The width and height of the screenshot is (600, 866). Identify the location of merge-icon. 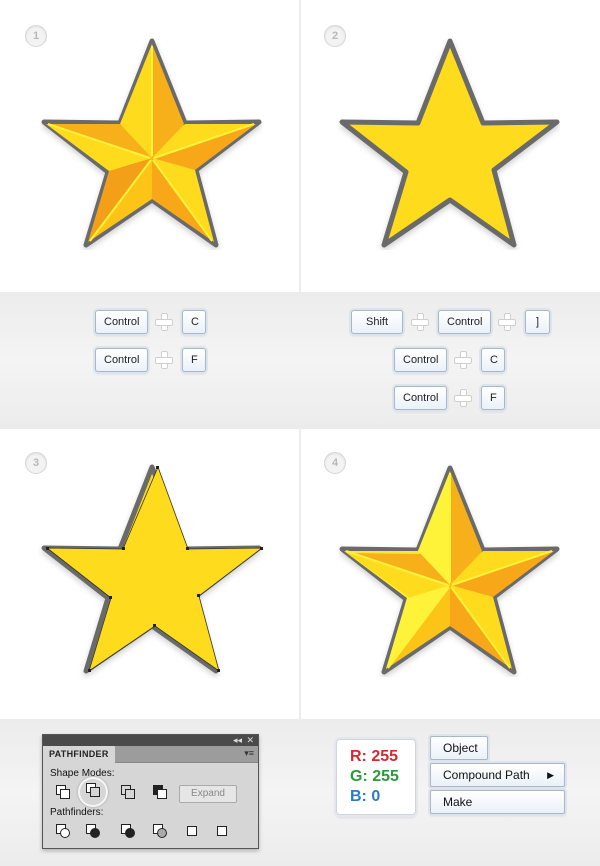
(128, 831).